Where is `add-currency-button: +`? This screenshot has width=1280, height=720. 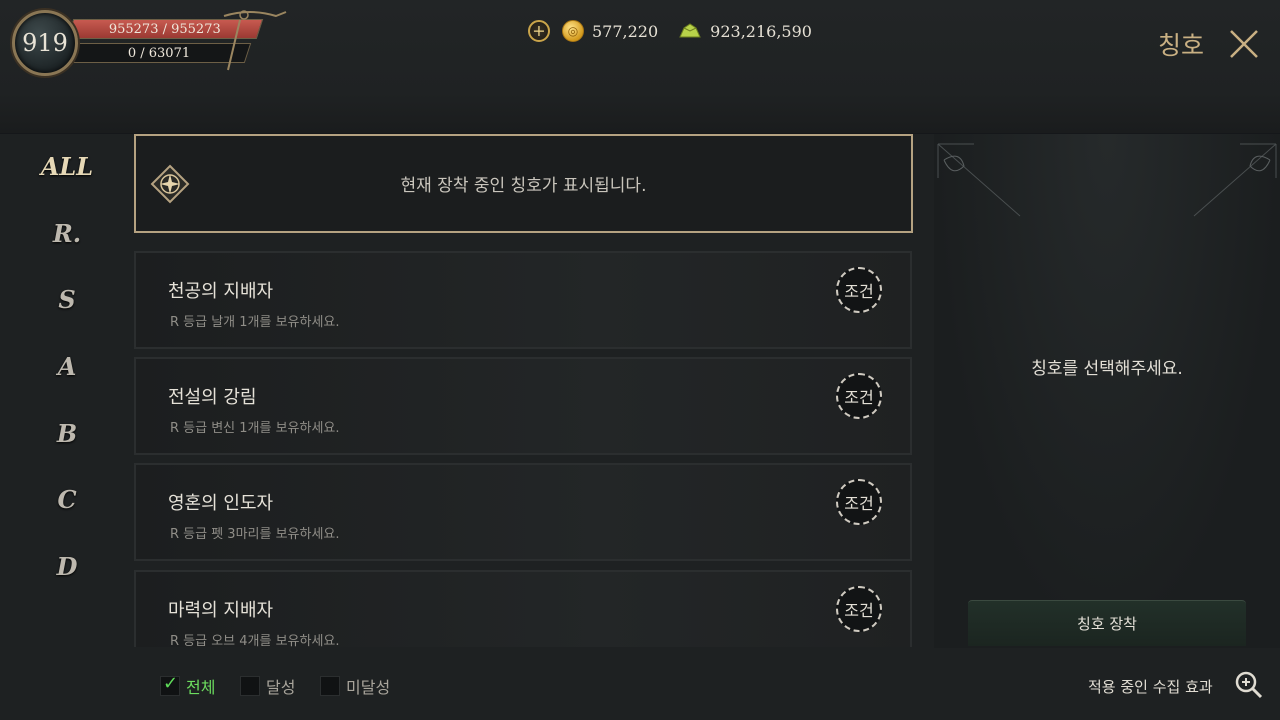 add-currency-button: + is located at coordinates (539, 31).